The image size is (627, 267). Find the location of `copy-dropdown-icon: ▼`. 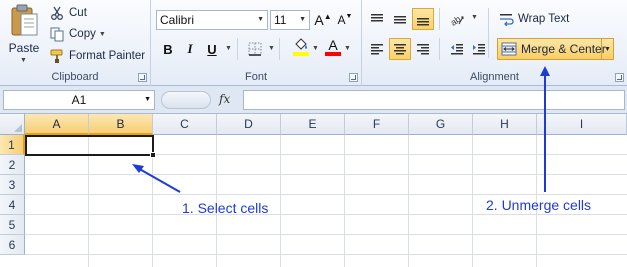

copy-dropdown-icon: ▼ is located at coordinates (102, 34).